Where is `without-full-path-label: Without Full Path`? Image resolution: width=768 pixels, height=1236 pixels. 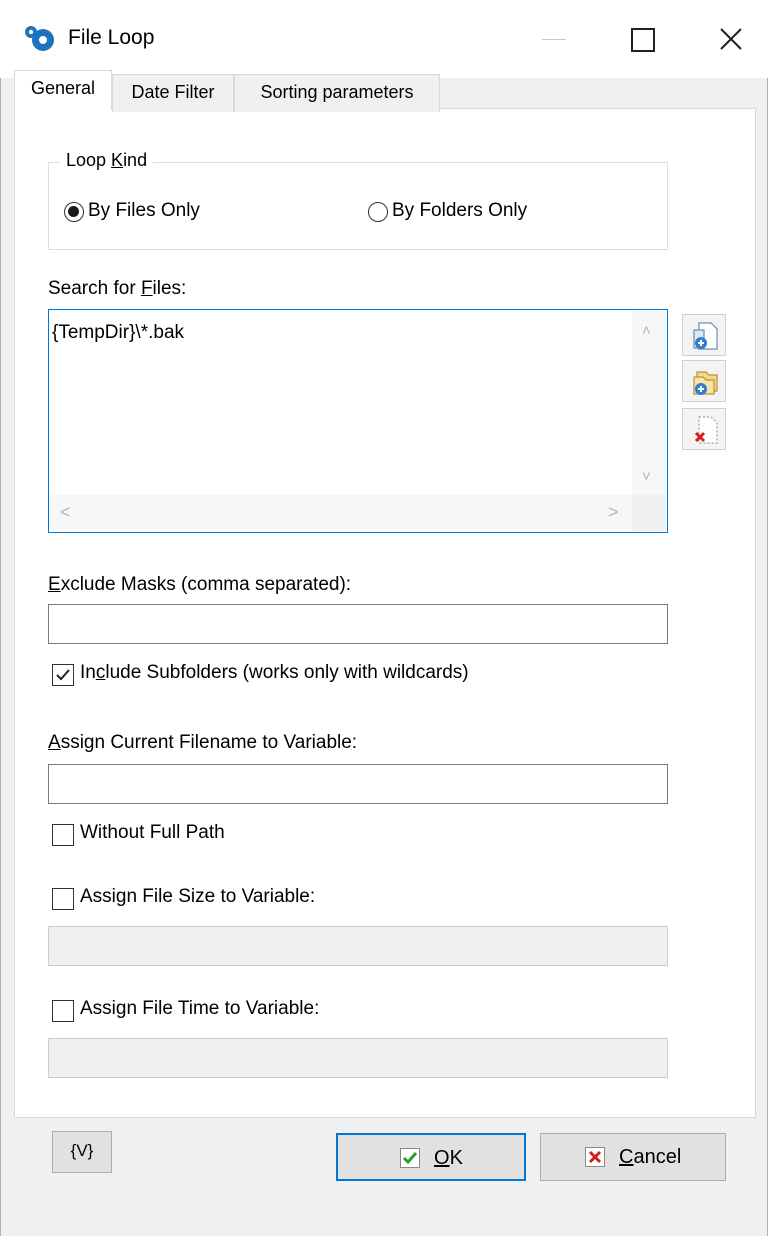 without-full-path-label: Without Full Path is located at coordinates (152, 833).